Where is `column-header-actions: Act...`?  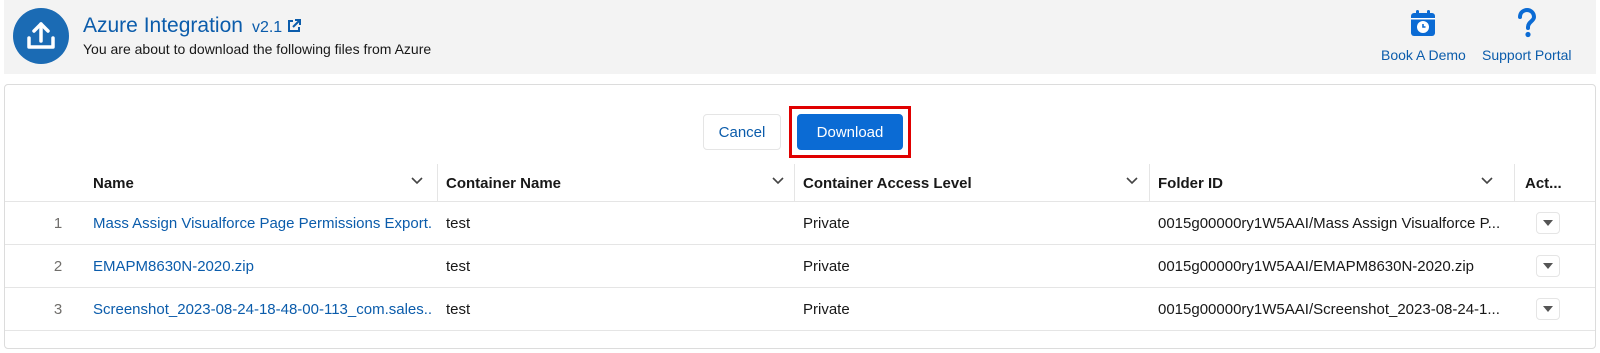 column-header-actions: Act... is located at coordinates (1552, 183).